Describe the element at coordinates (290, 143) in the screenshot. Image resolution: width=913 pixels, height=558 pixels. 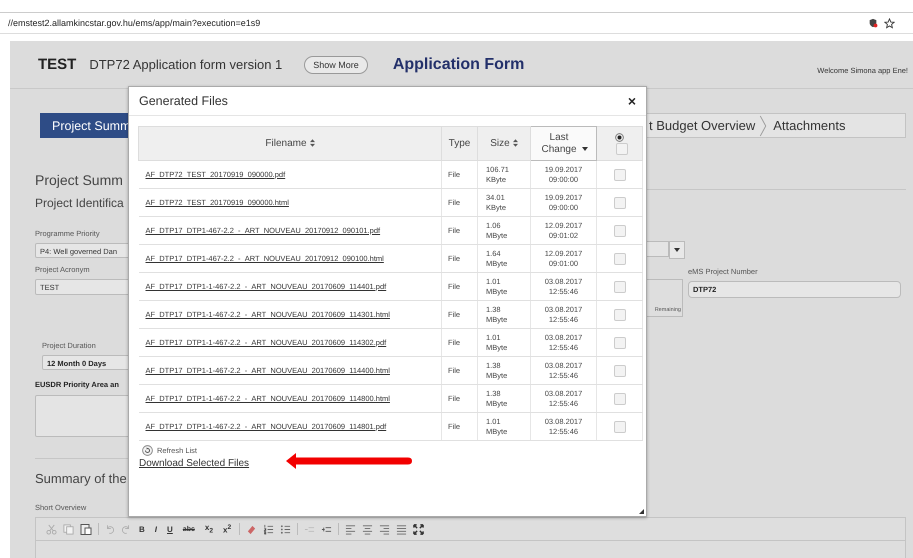
I see `column-header: Filename` at that location.